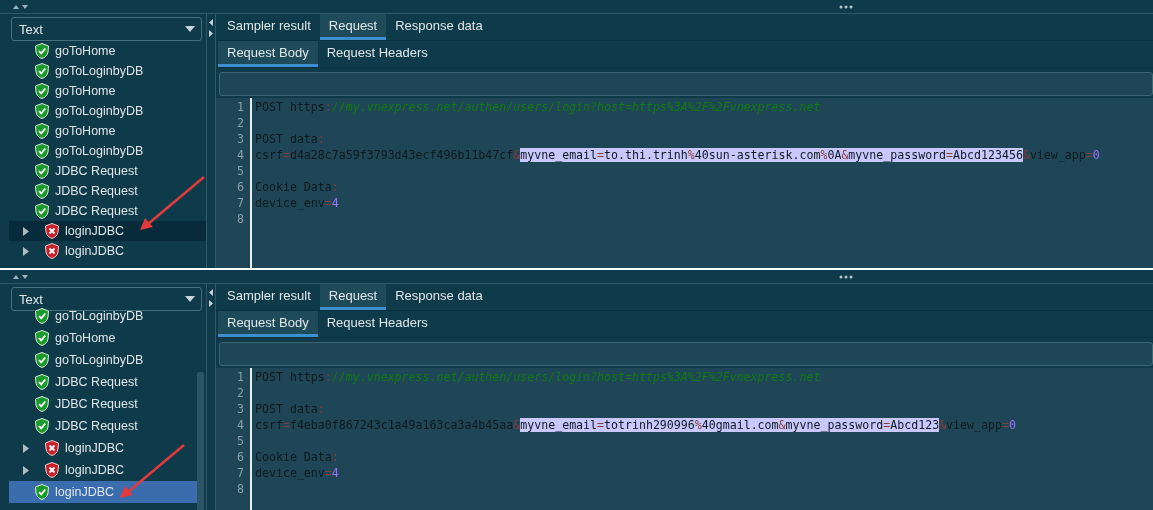 Image resolution: width=1153 pixels, height=510 pixels. Describe the element at coordinates (200, 441) in the screenshot. I see `scrollbar` at that location.